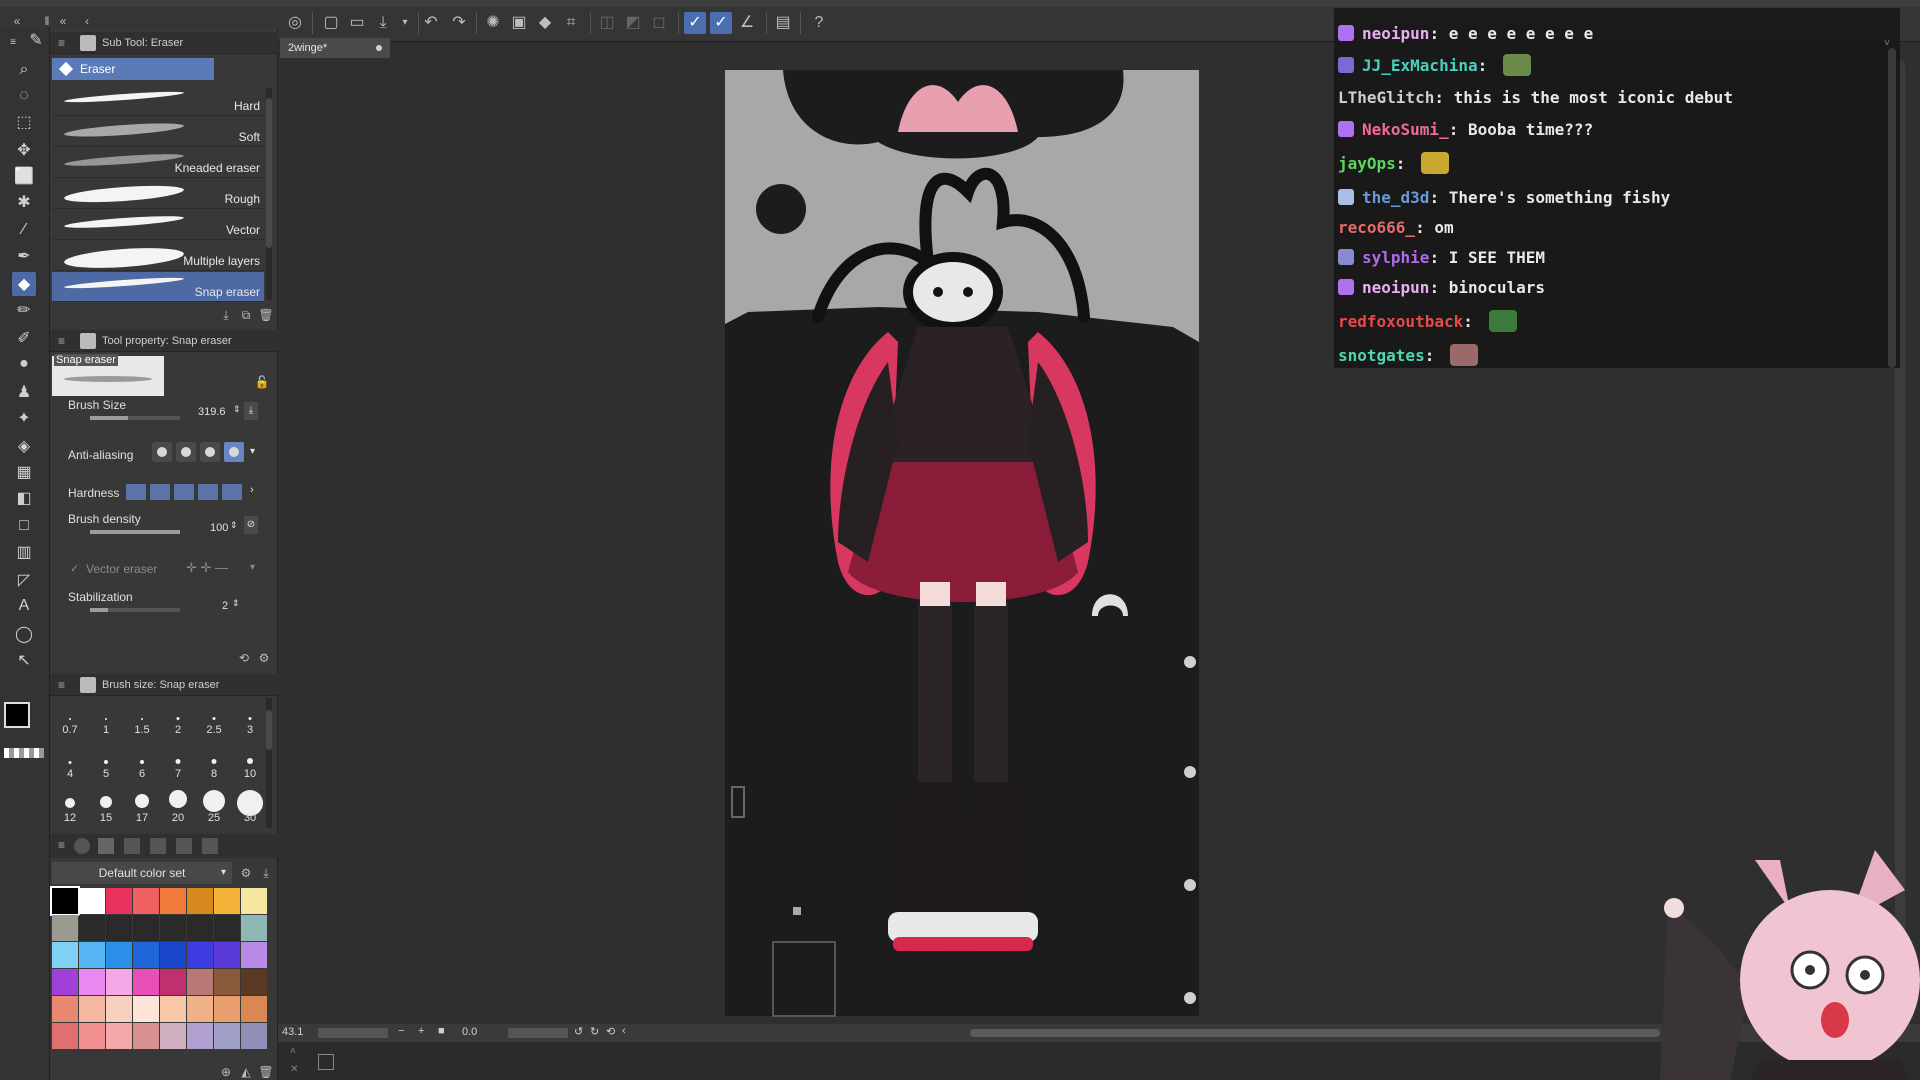 Image resolution: width=1920 pixels, height=1080 pixels. I want to click on clip-studio-icon: ◎, so click(295, 23).